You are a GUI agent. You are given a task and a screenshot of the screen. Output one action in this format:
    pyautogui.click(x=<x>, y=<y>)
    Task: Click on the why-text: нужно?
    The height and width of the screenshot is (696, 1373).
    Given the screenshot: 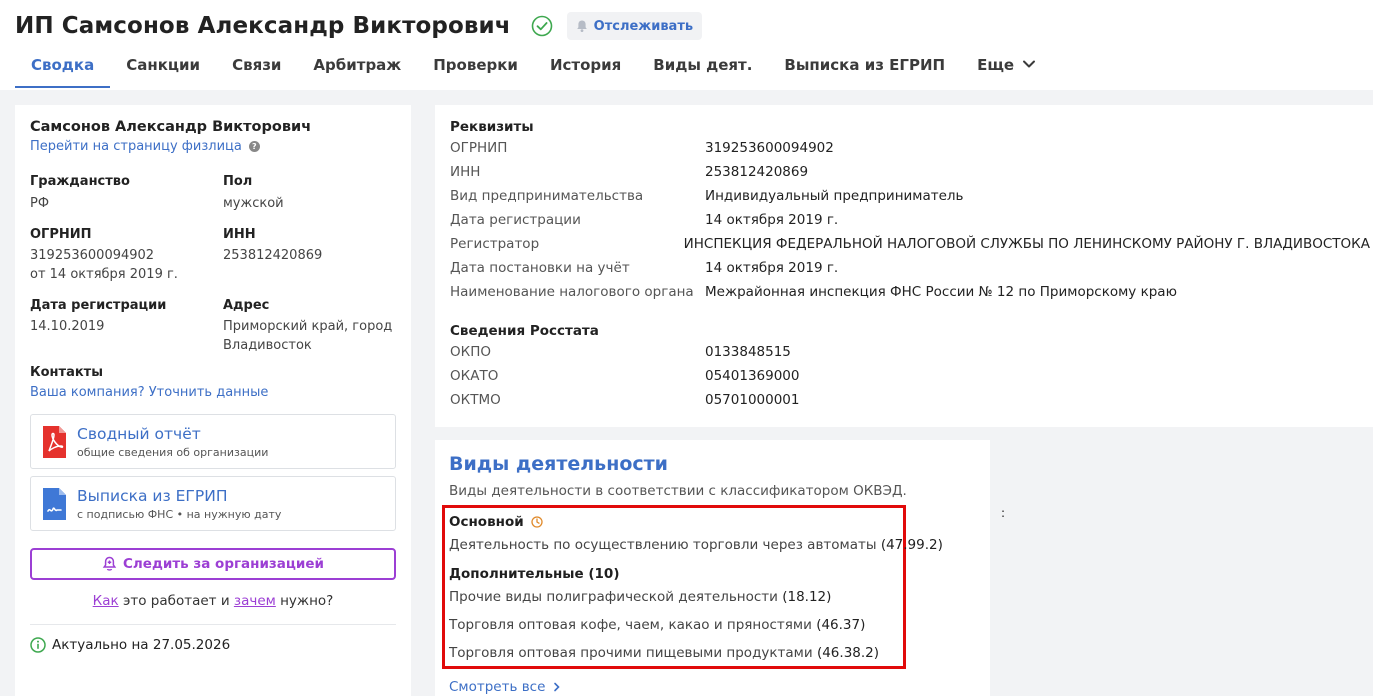 What is the action you would take?
    pyautogui.click(x=307, y=601)
    